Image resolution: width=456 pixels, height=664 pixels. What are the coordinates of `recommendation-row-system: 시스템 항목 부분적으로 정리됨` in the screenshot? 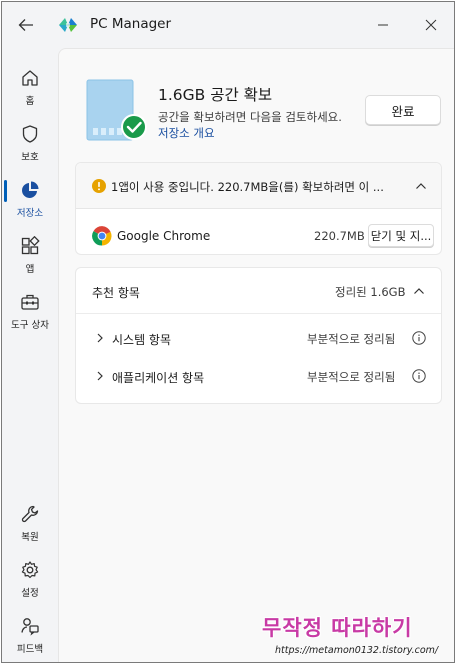 It's located at (258, 338).